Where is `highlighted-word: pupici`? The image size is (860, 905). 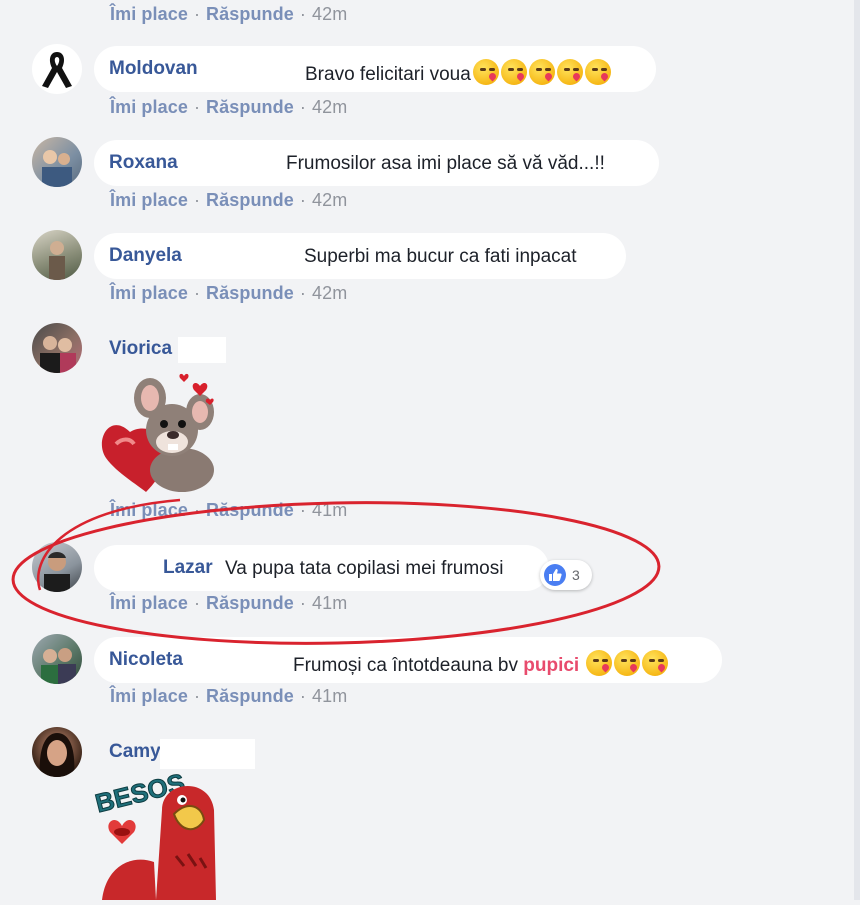
highlighted-word: pupici is located at coordinates (551, 665).